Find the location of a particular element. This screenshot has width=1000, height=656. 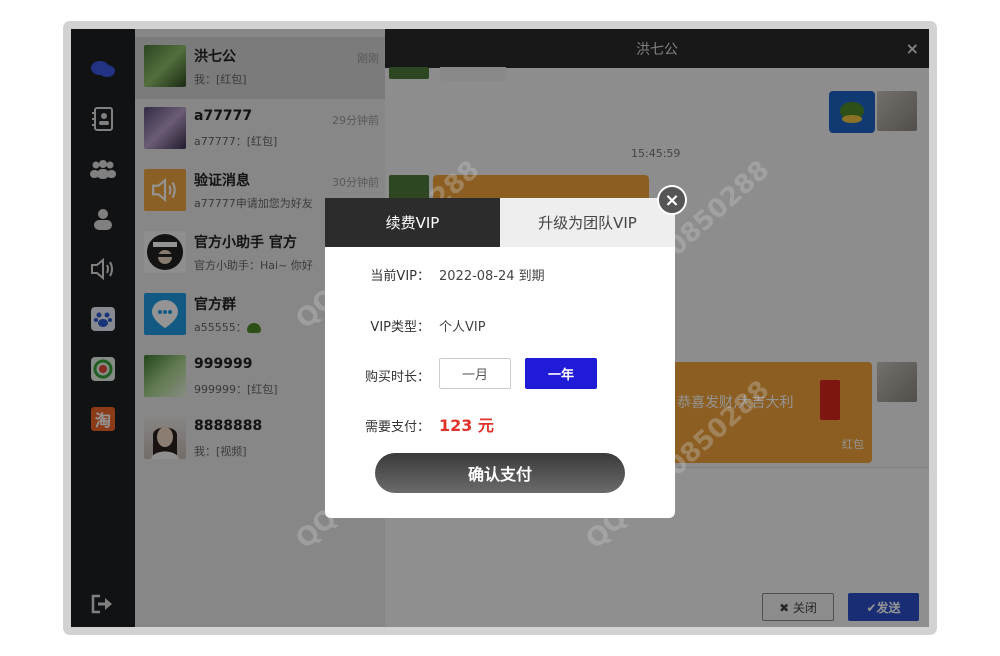

current-vip-value: 2022-08-24 到期 is located at coordinates (492, 276).